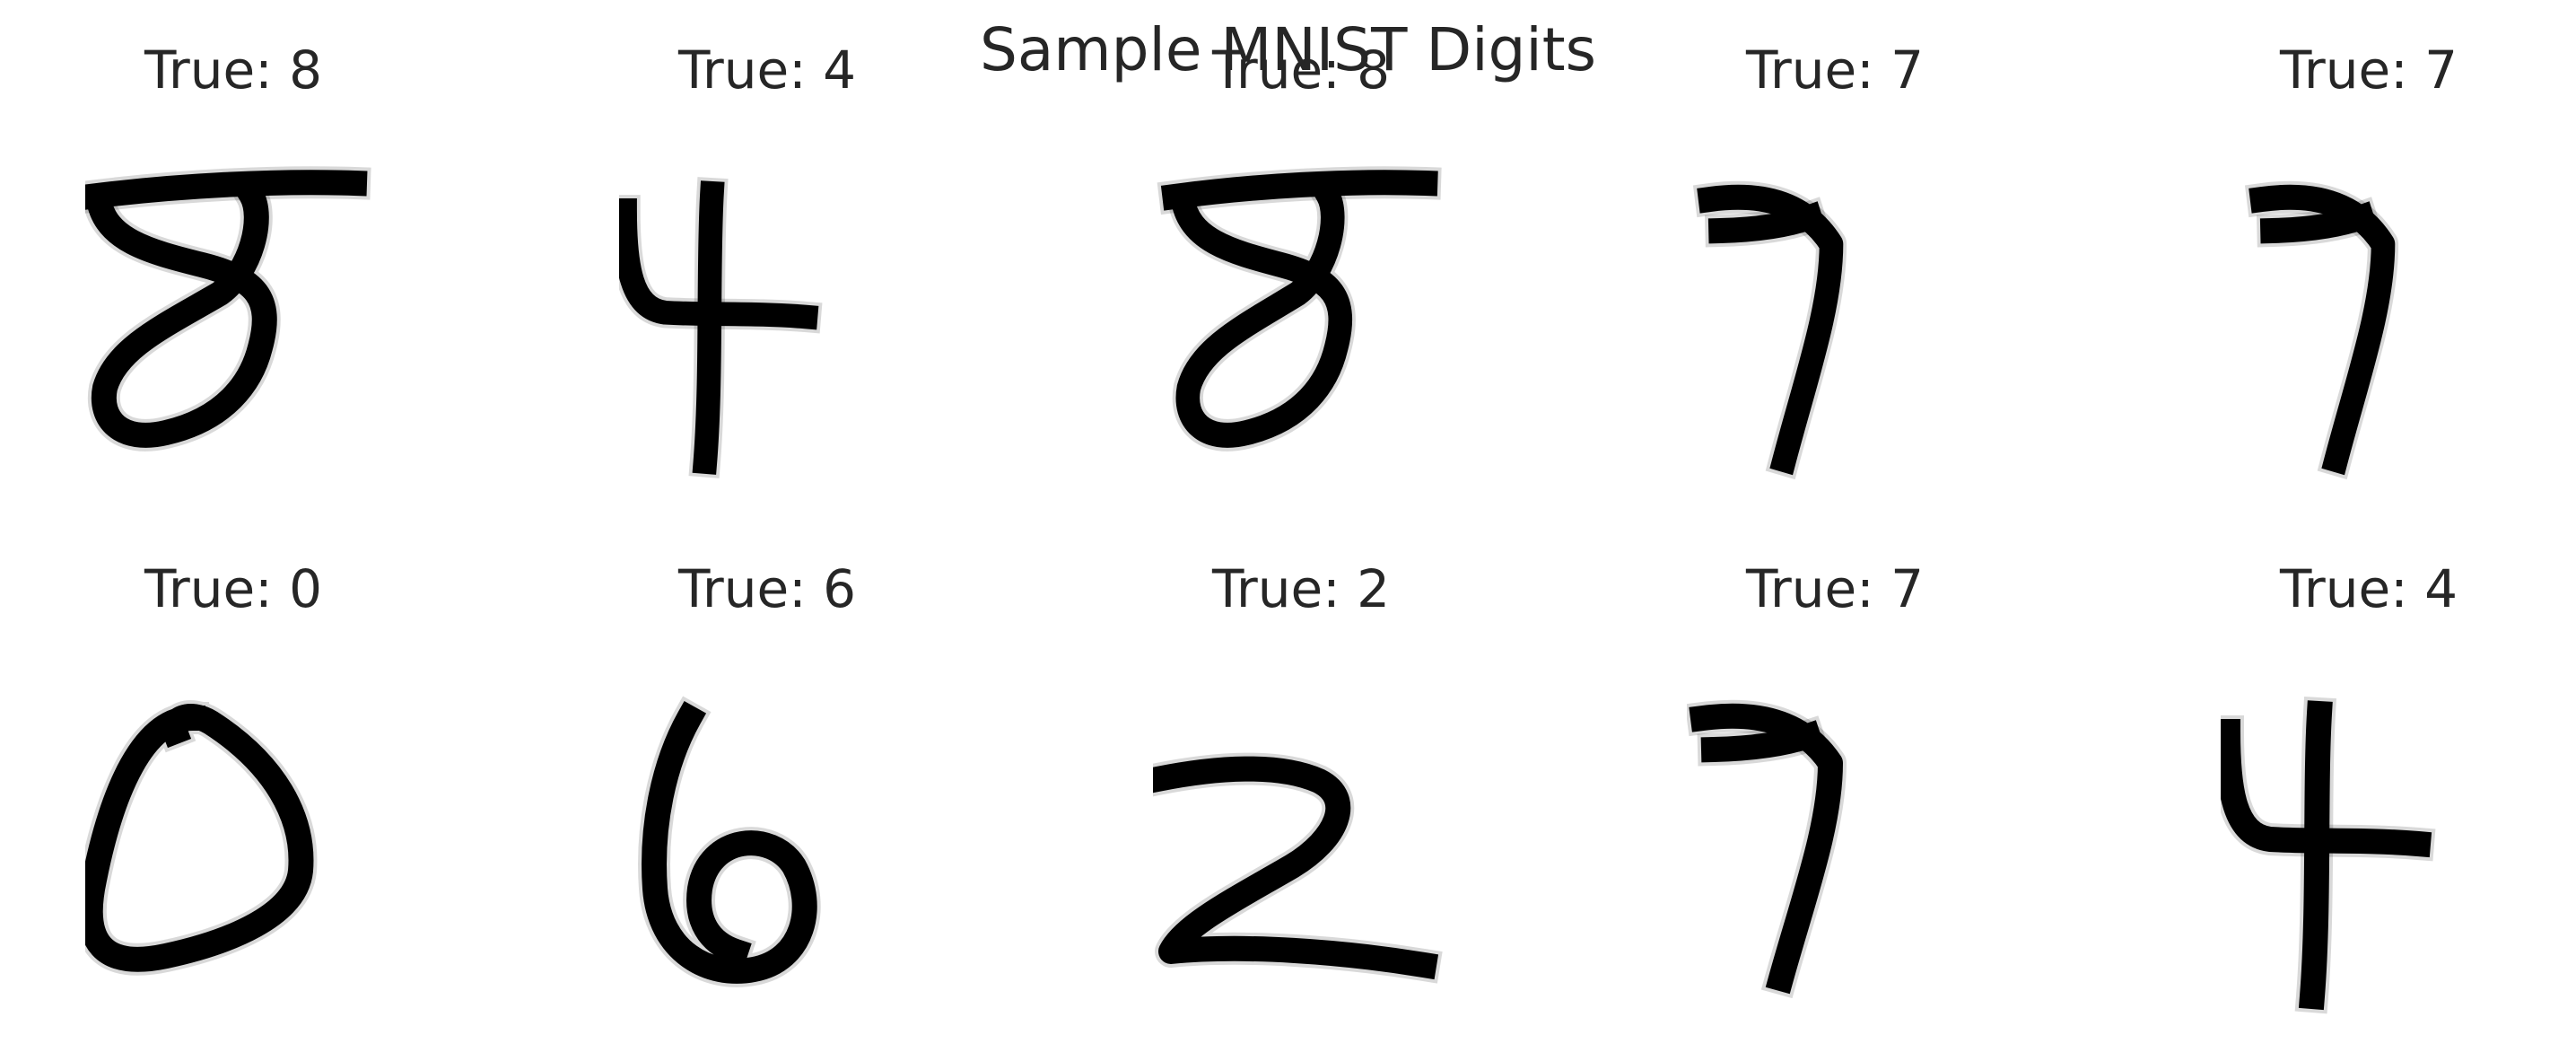 This screenshot has height=1061, width=2576. Describe the element at coordinates (234, 589) in the screenshot. I see `panel-title: True: 0` at that location.